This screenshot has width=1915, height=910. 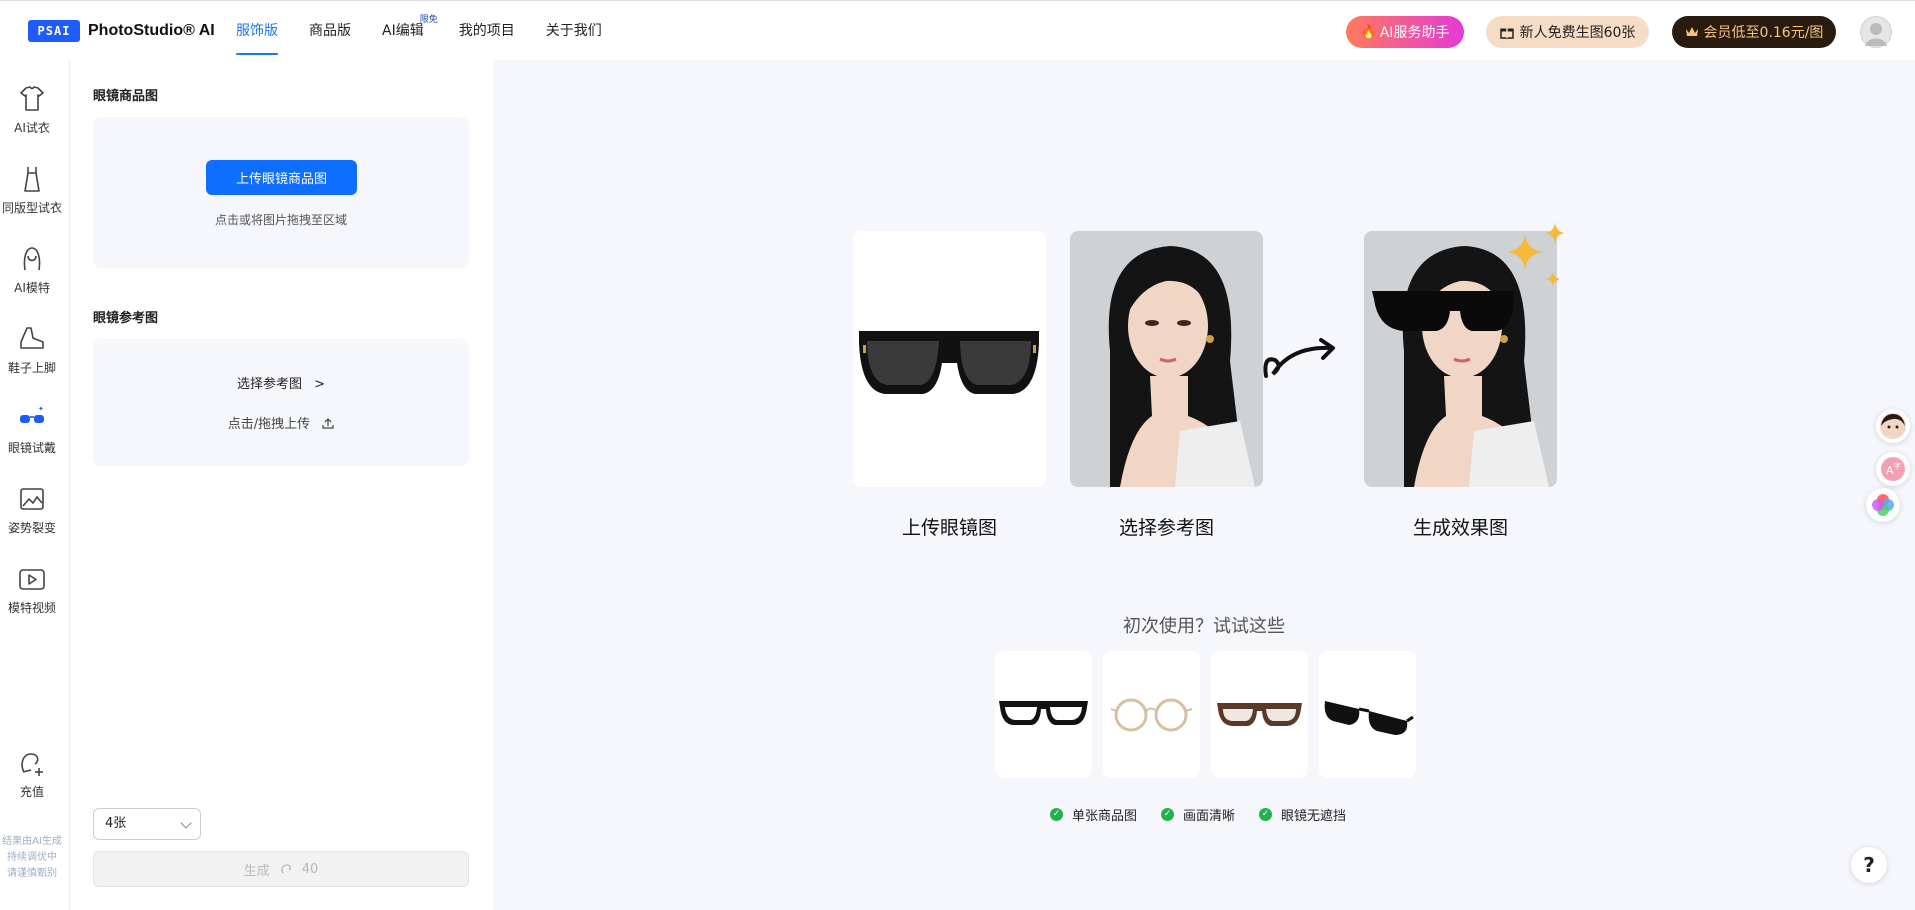 What do you see at coordinates (328, 423) in the screenshot?
I see `upload-icon` at bounding box center [328, 423].